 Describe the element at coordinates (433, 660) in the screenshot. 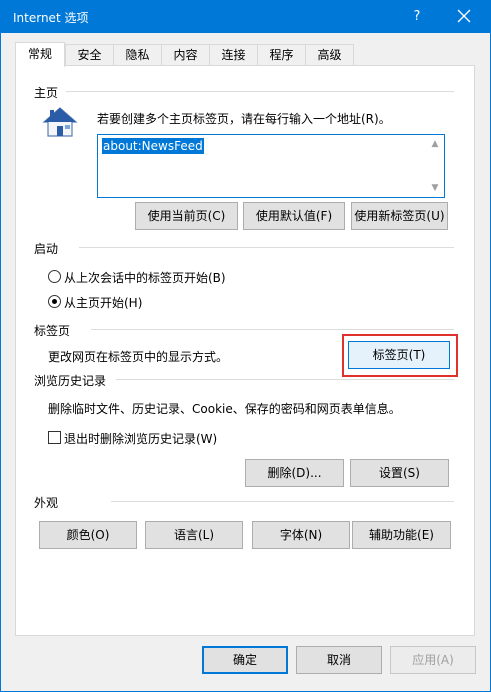

I see `apply-button: 应用(A)` at that location.